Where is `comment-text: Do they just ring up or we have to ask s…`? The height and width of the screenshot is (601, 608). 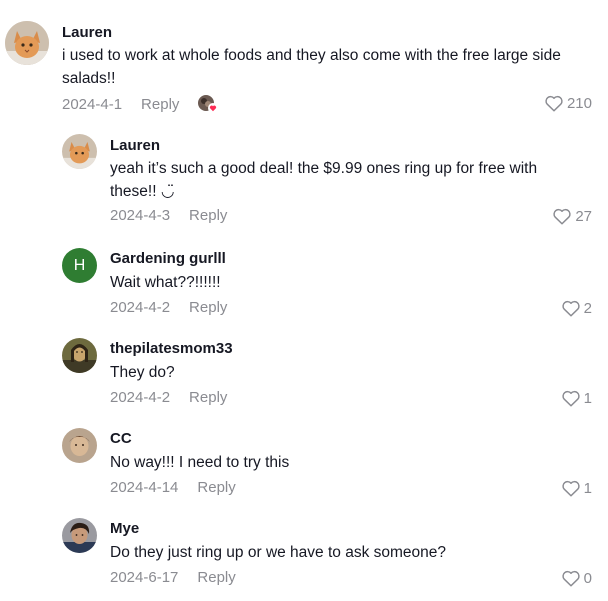 comment-text: Do they just ring up or we have to ask s… is located at coordinates (278, 552).